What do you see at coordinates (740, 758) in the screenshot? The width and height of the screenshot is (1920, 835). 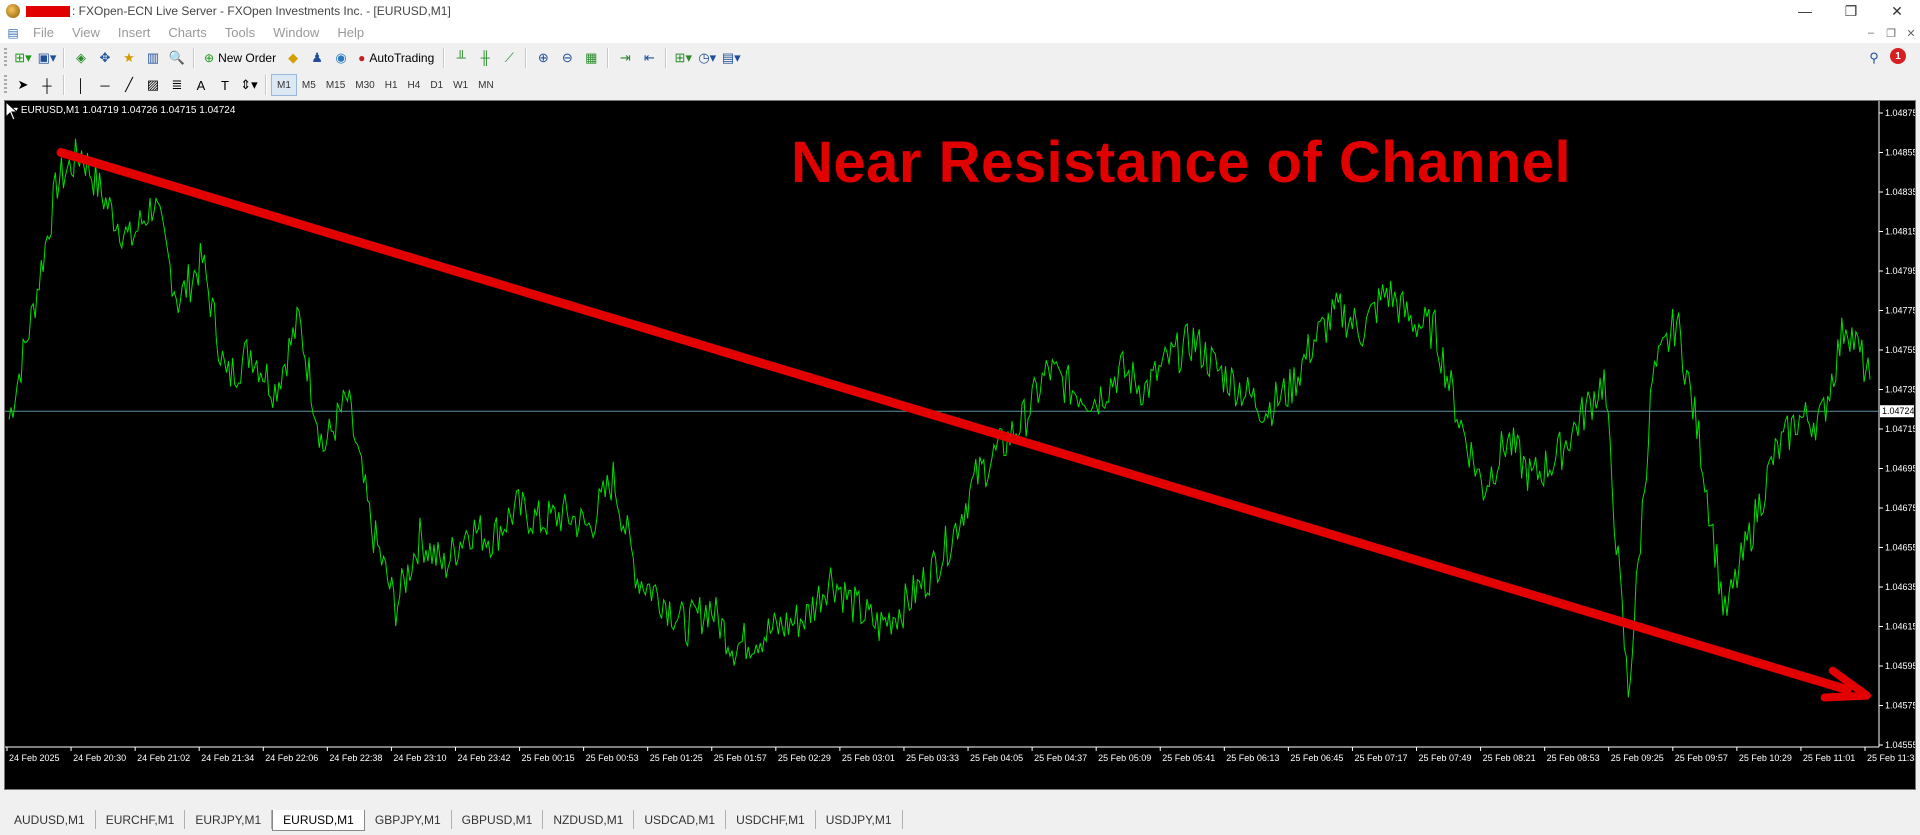 I see `time-tick-label: 25 Feb 01:57` at bounding box center [740, 758].